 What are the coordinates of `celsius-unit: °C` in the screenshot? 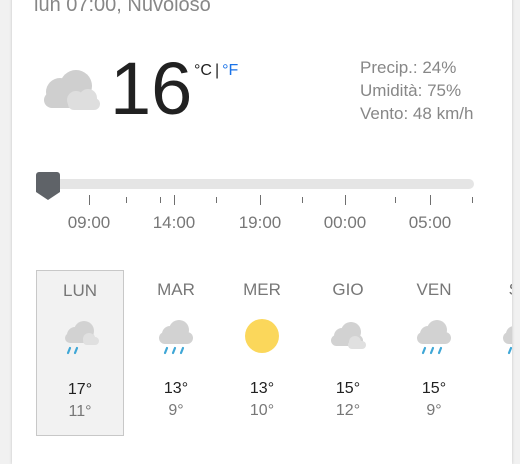 It's located at (203, 70).